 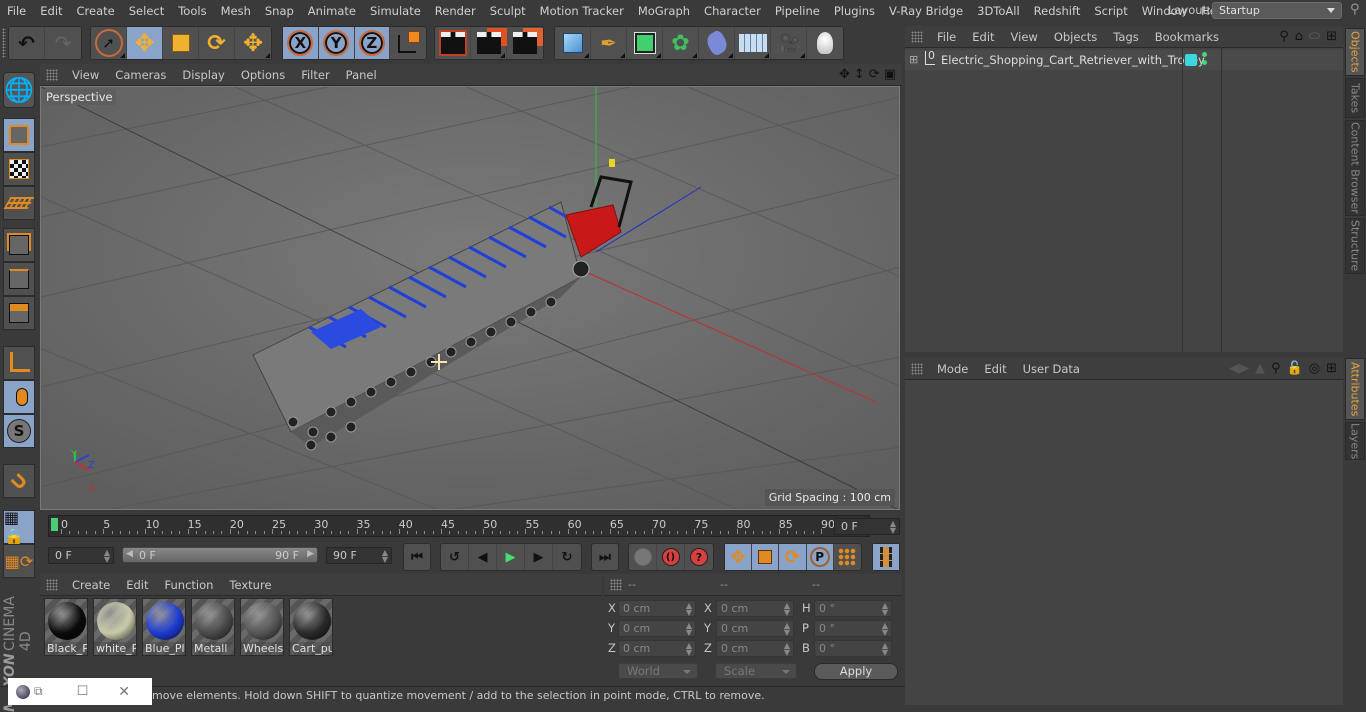 What do you see at coordinates (217, 43) in the screenshot?
I see `rotate-tool-button: ⟳` at bounding box center [217, 43].